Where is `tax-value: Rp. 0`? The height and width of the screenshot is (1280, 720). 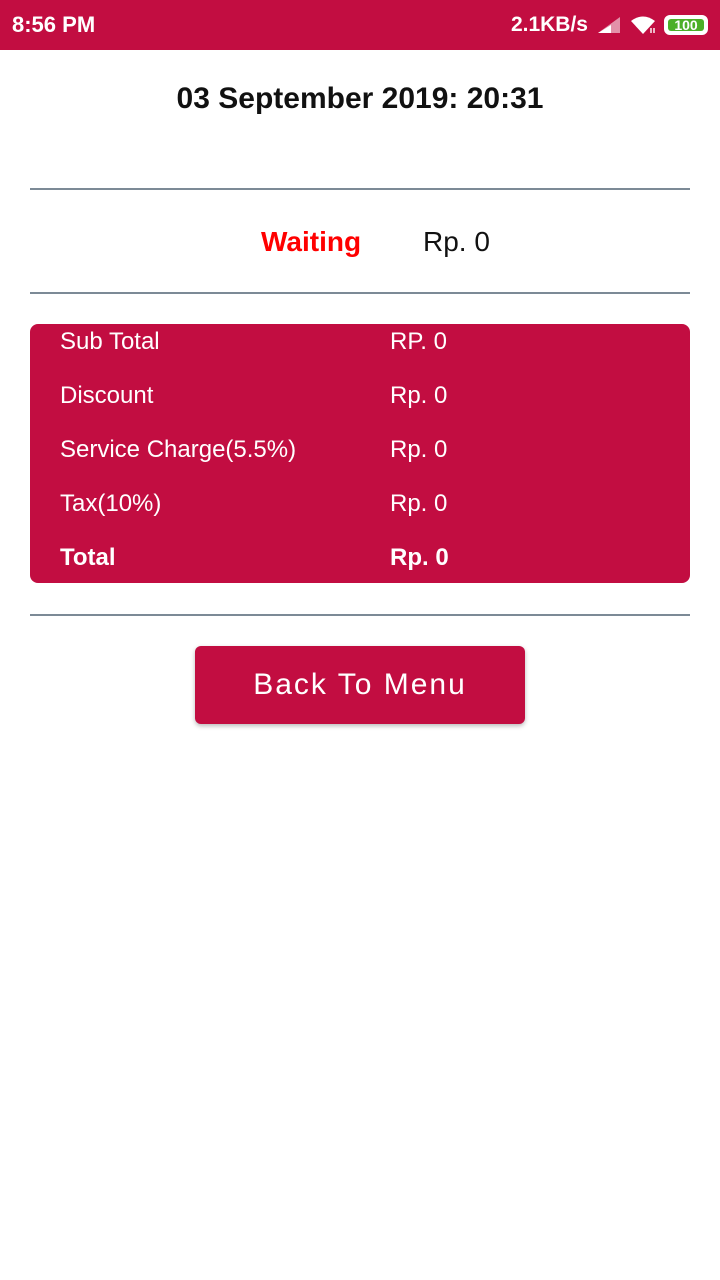
tax-value: Rp. 0 is located at coordinates (419, 503).